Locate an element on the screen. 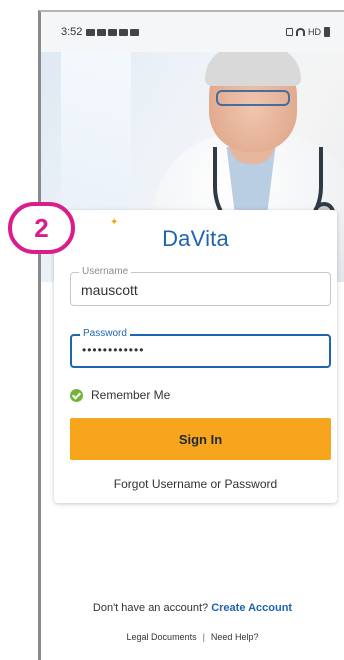 This screenshot has height=660, width=344. remember-me-label: Remember Me is located at coordinates (131, 395).